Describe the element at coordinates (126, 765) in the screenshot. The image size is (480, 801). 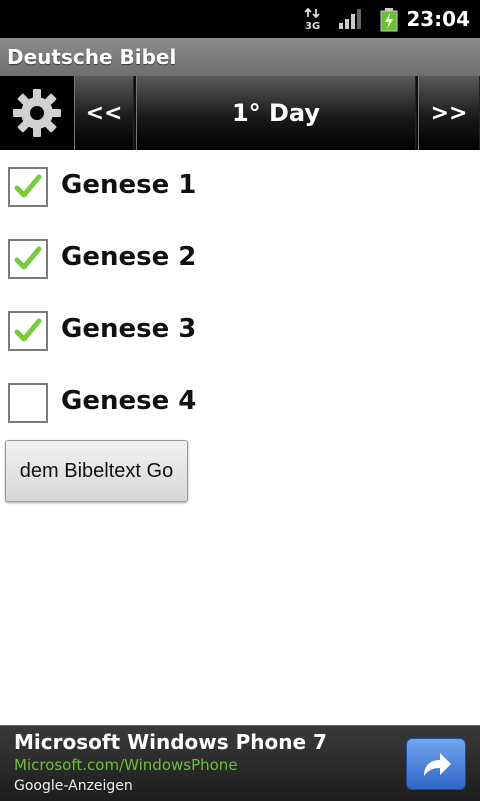
I see `ad-url: Microsoft.com/WindowsPhone` at that location.